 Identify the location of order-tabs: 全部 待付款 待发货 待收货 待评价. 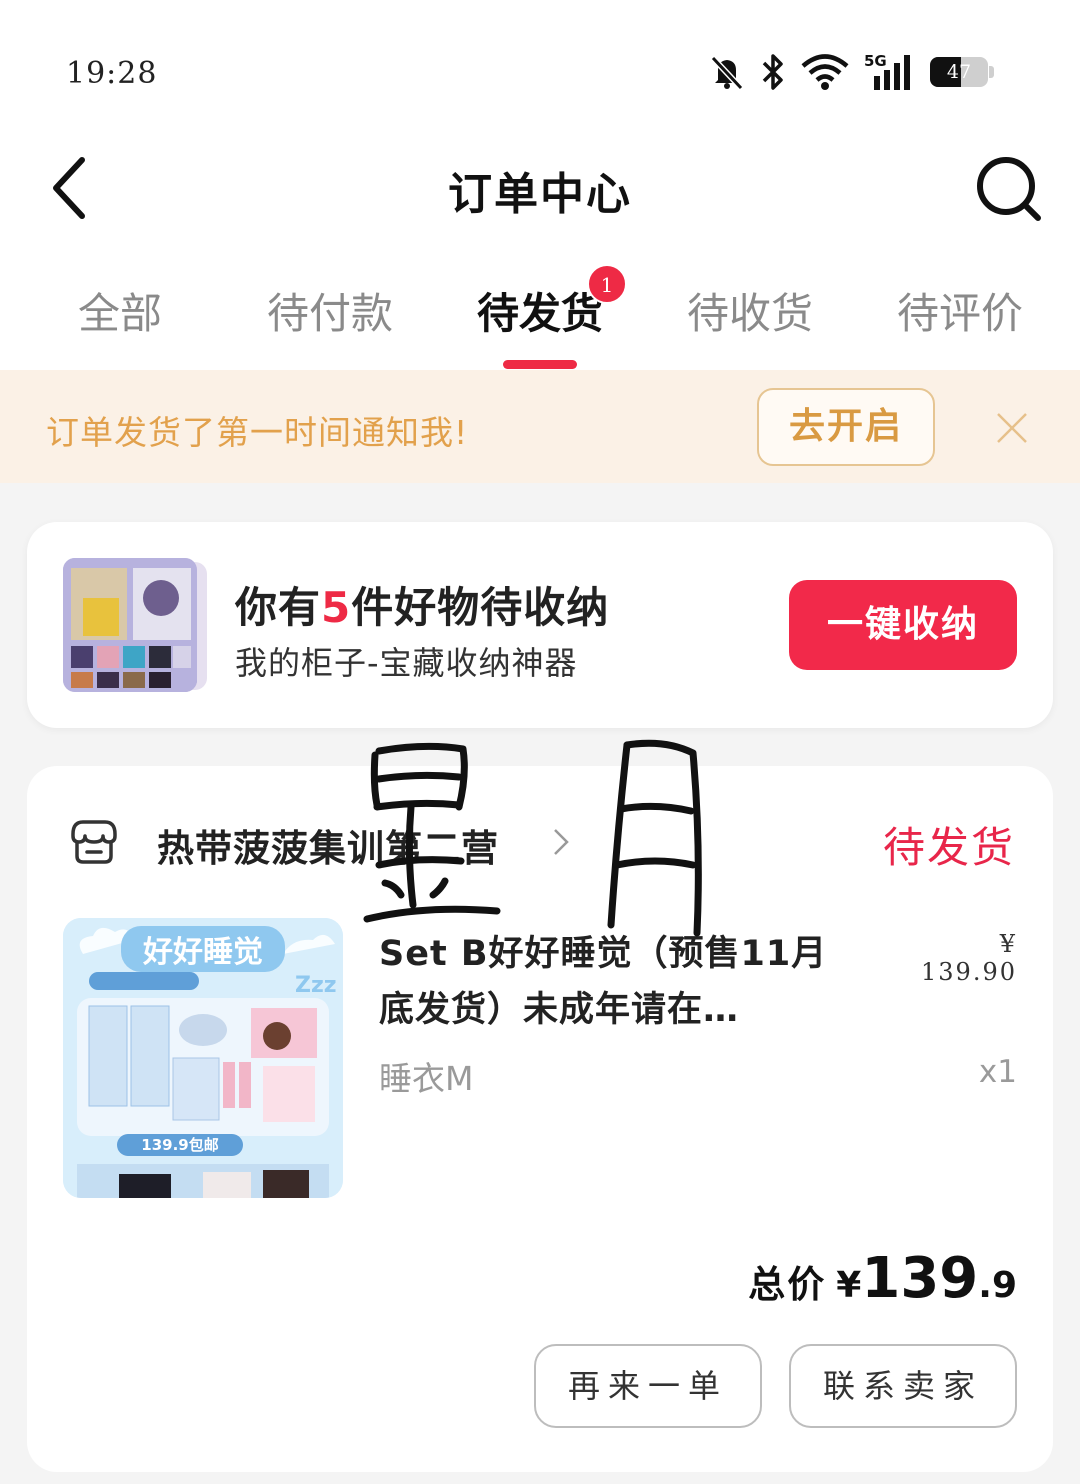
(540, 320).